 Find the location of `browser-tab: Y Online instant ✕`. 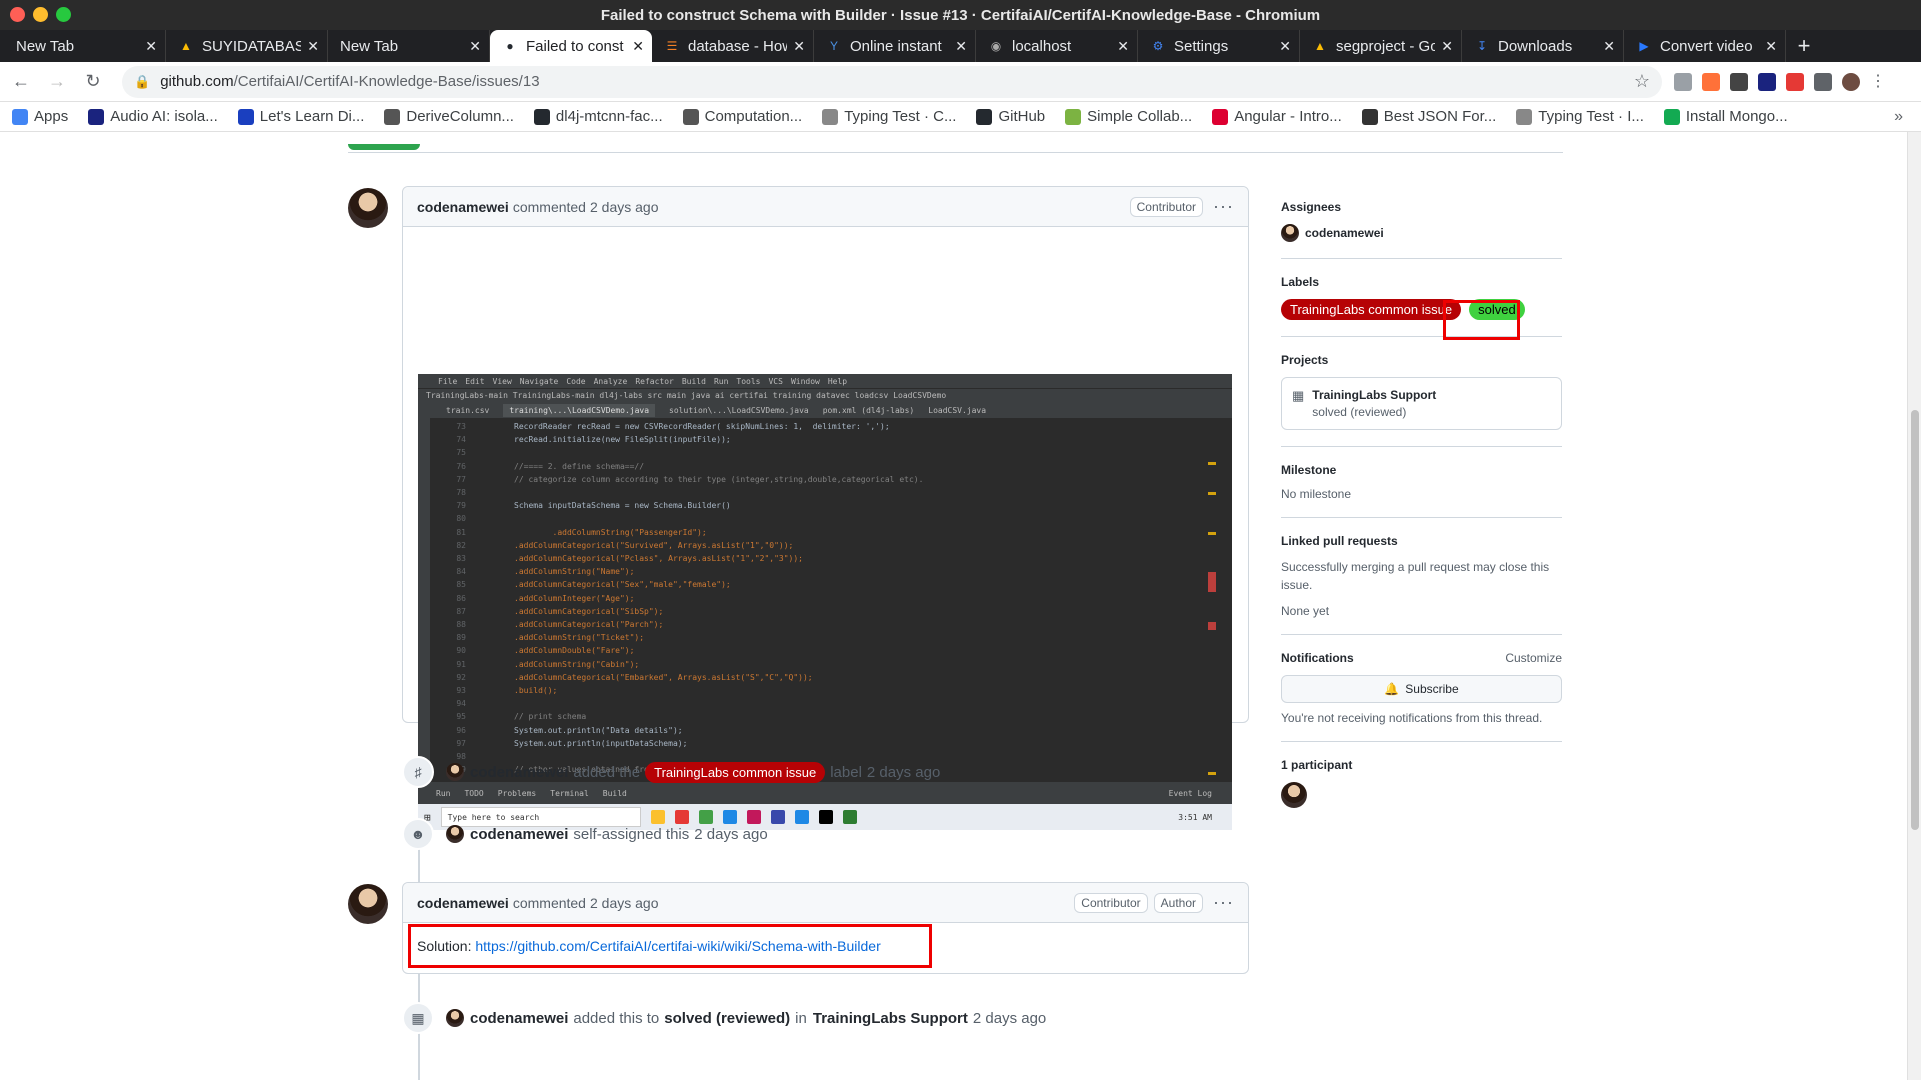

browser-tab: Y Online instant ✕ is located at coordinates (895, 46).